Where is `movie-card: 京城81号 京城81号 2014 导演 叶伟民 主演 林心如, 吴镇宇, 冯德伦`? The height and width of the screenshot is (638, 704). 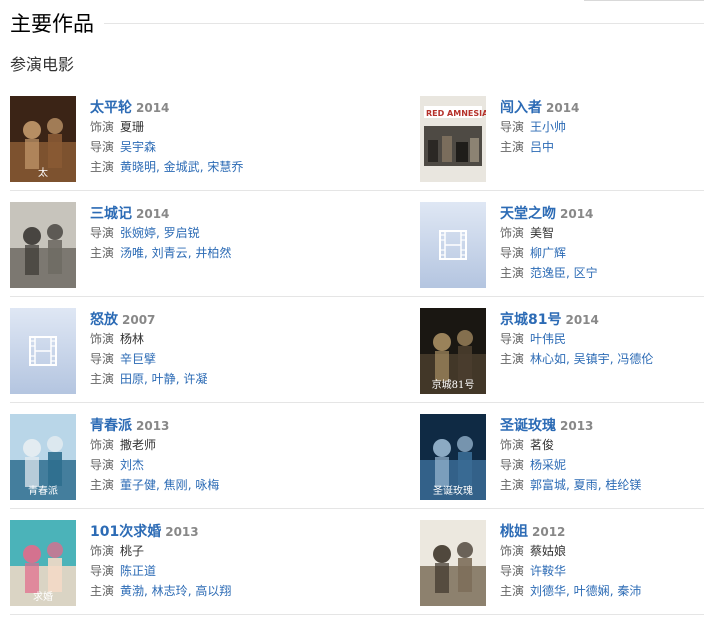 movie-card: 京城81号 京城81号 2014 导演 叶伟民 主演 林心如, 吴镇宇, 冯德伦 is located at coordinates (562, 353).